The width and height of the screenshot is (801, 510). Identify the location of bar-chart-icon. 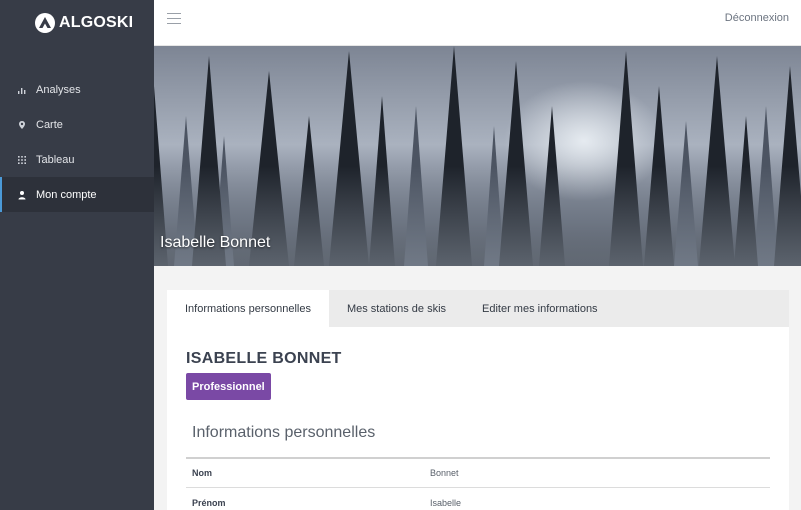
(22, 90).